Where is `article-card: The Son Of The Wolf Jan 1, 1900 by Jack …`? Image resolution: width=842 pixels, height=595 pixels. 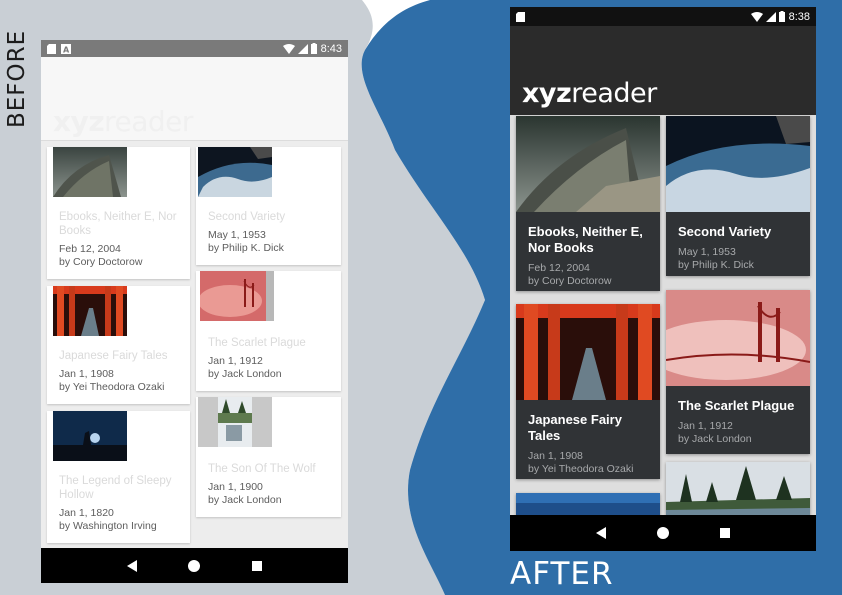 article-card: The Son Of The Wolf Jan 1, 1900 by Jack … is located at coordinates (268, 457).